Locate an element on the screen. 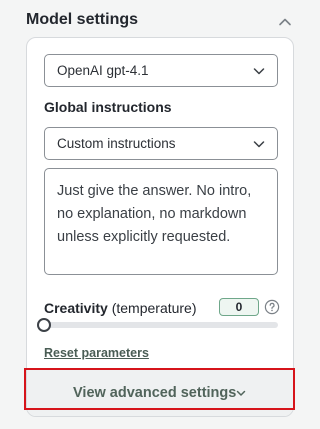 This screenshot has width=320, height=429. instructions-preset-select: Custom instructions is located at coordinates (161, 143).